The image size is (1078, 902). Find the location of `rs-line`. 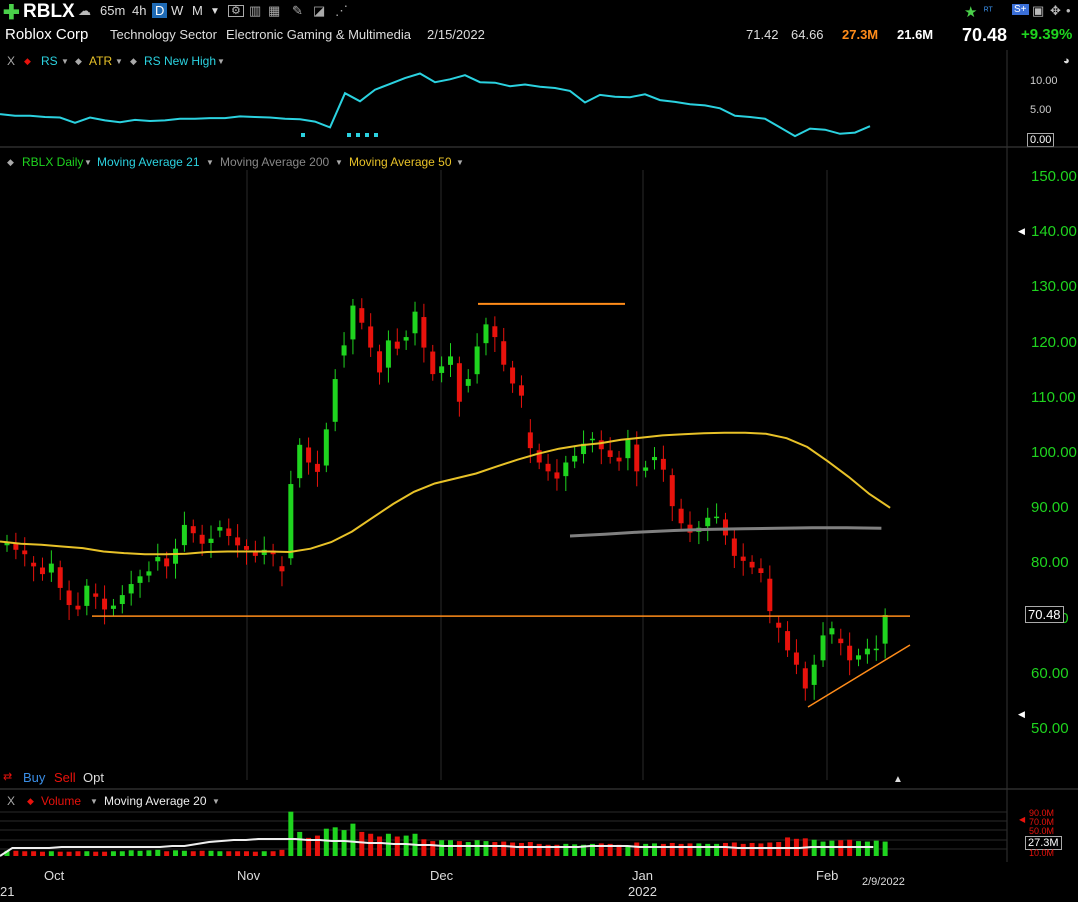

rs-line is located at coordinates (435, 105).